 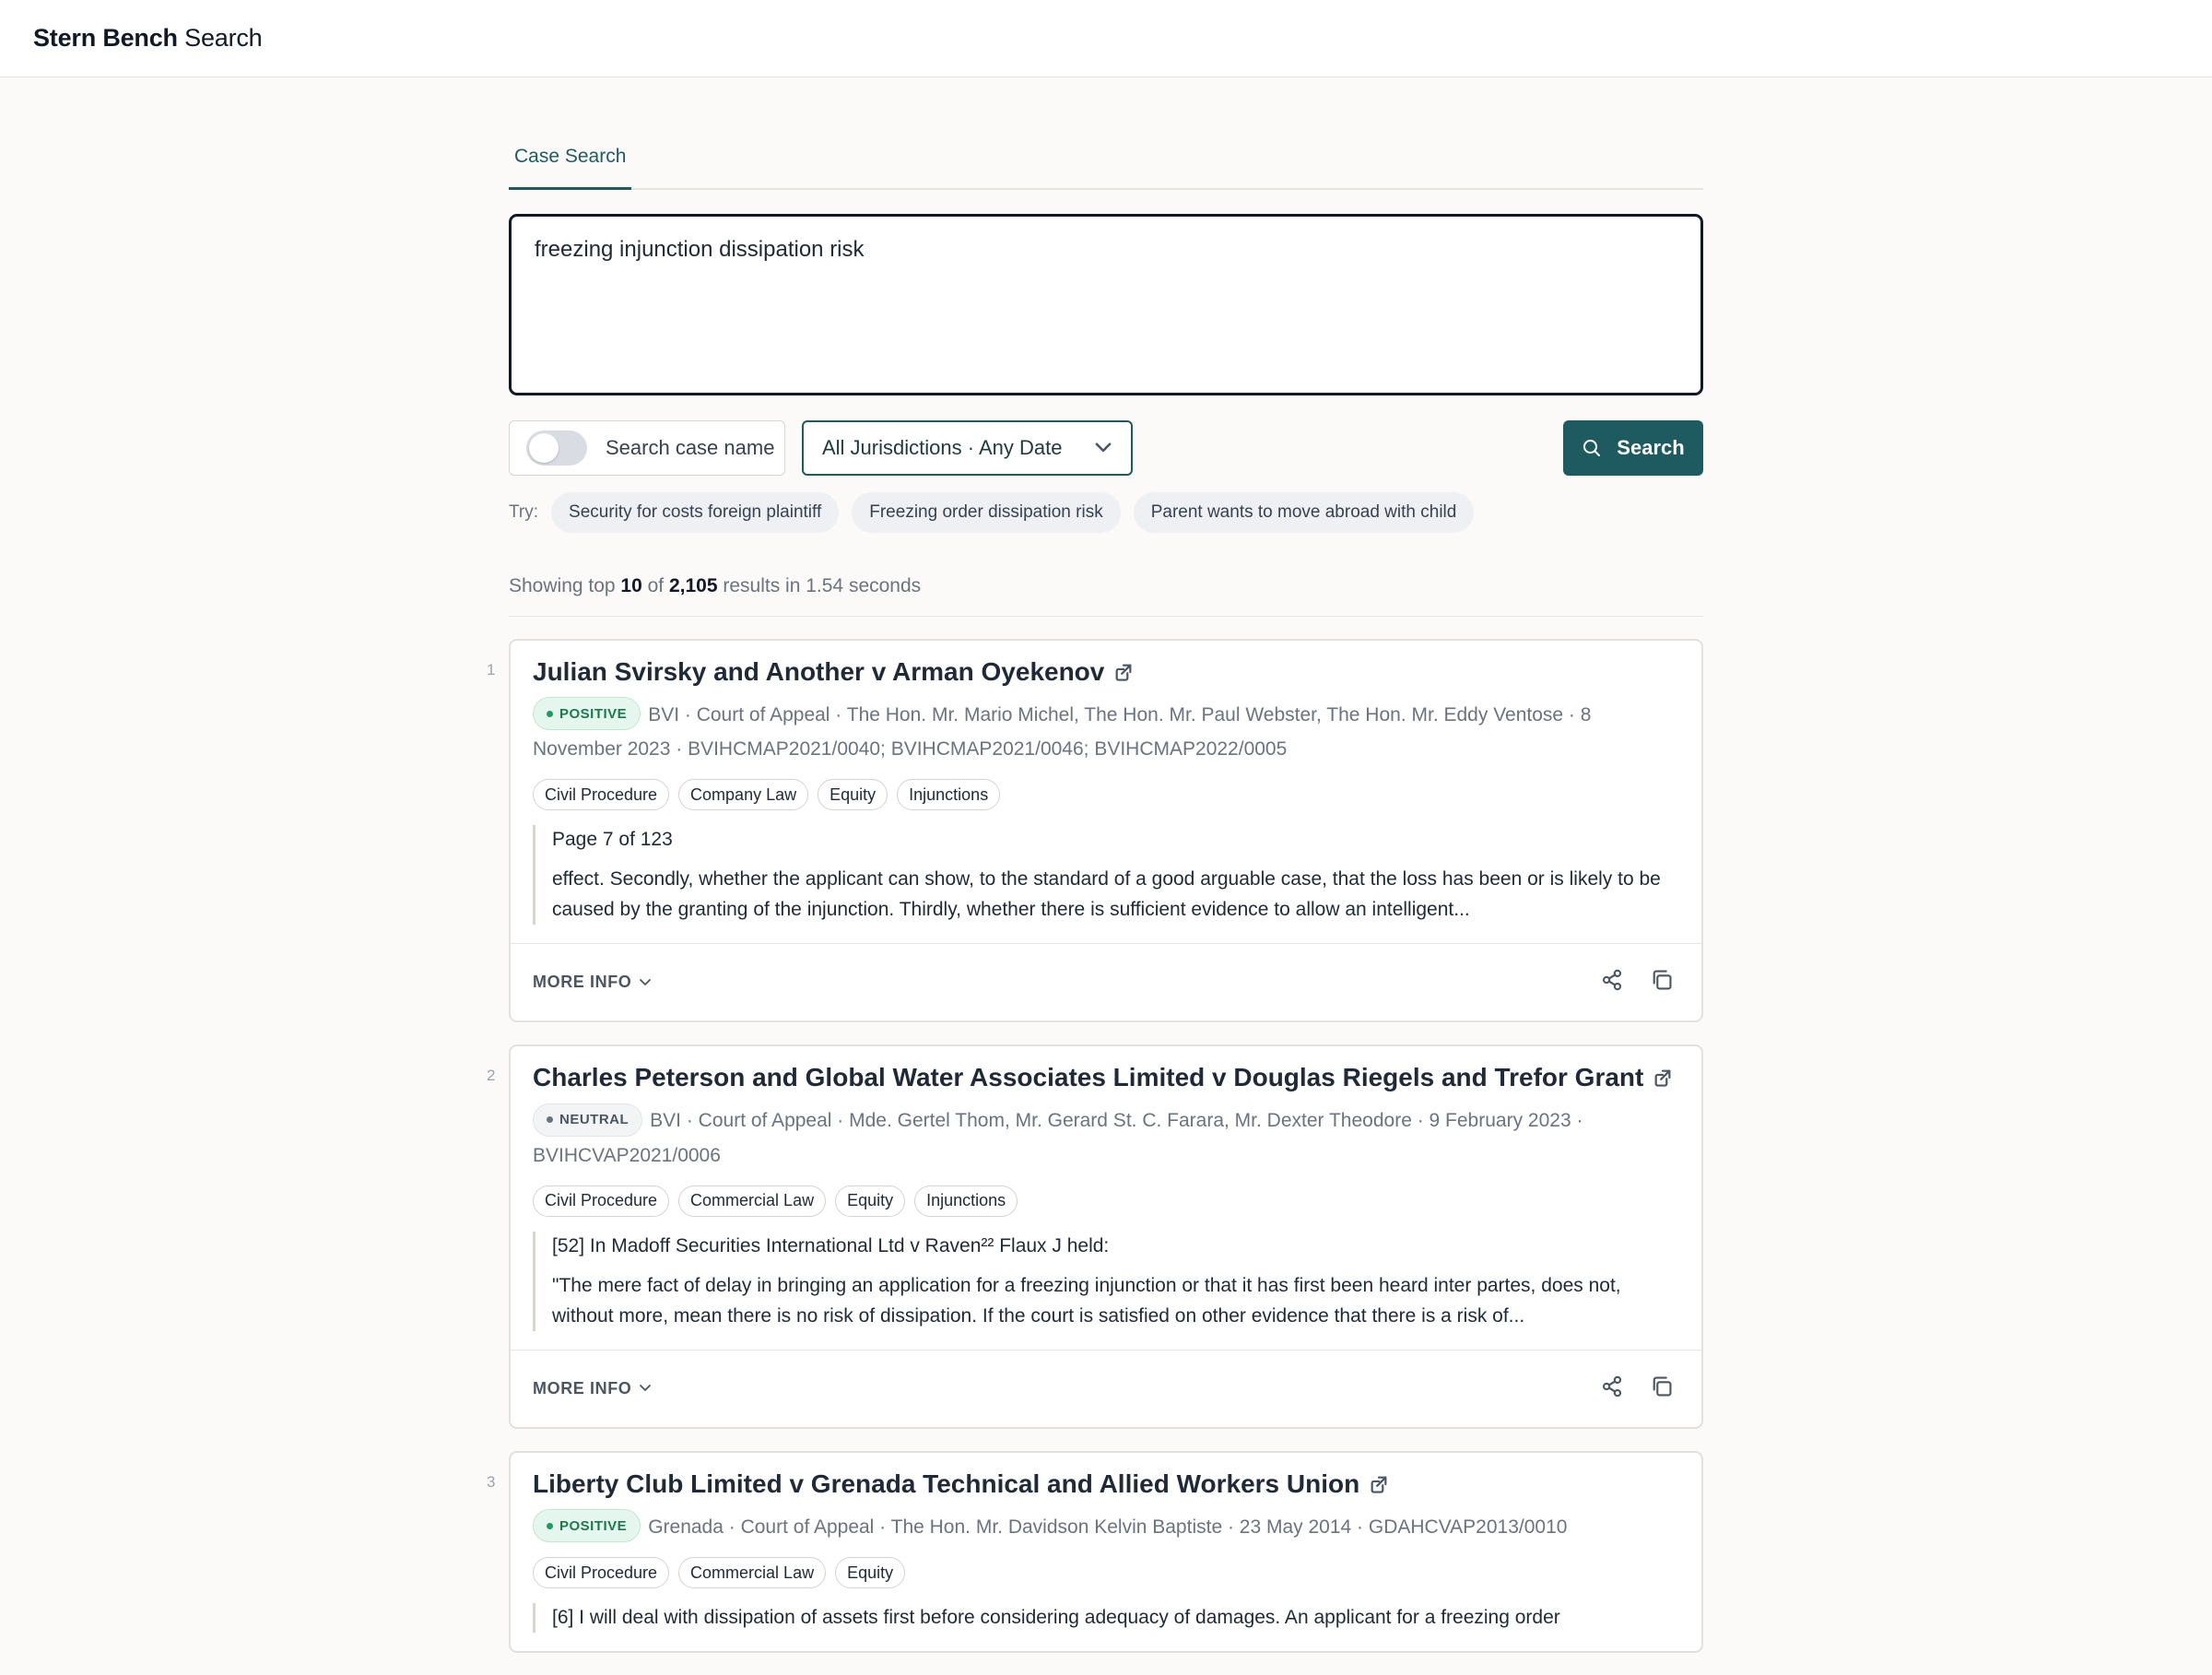 What do you see at coordinates (1106, 167) in the screenshot?
I see `tab-bar: Case Search` at bounding box center [1106, 167].